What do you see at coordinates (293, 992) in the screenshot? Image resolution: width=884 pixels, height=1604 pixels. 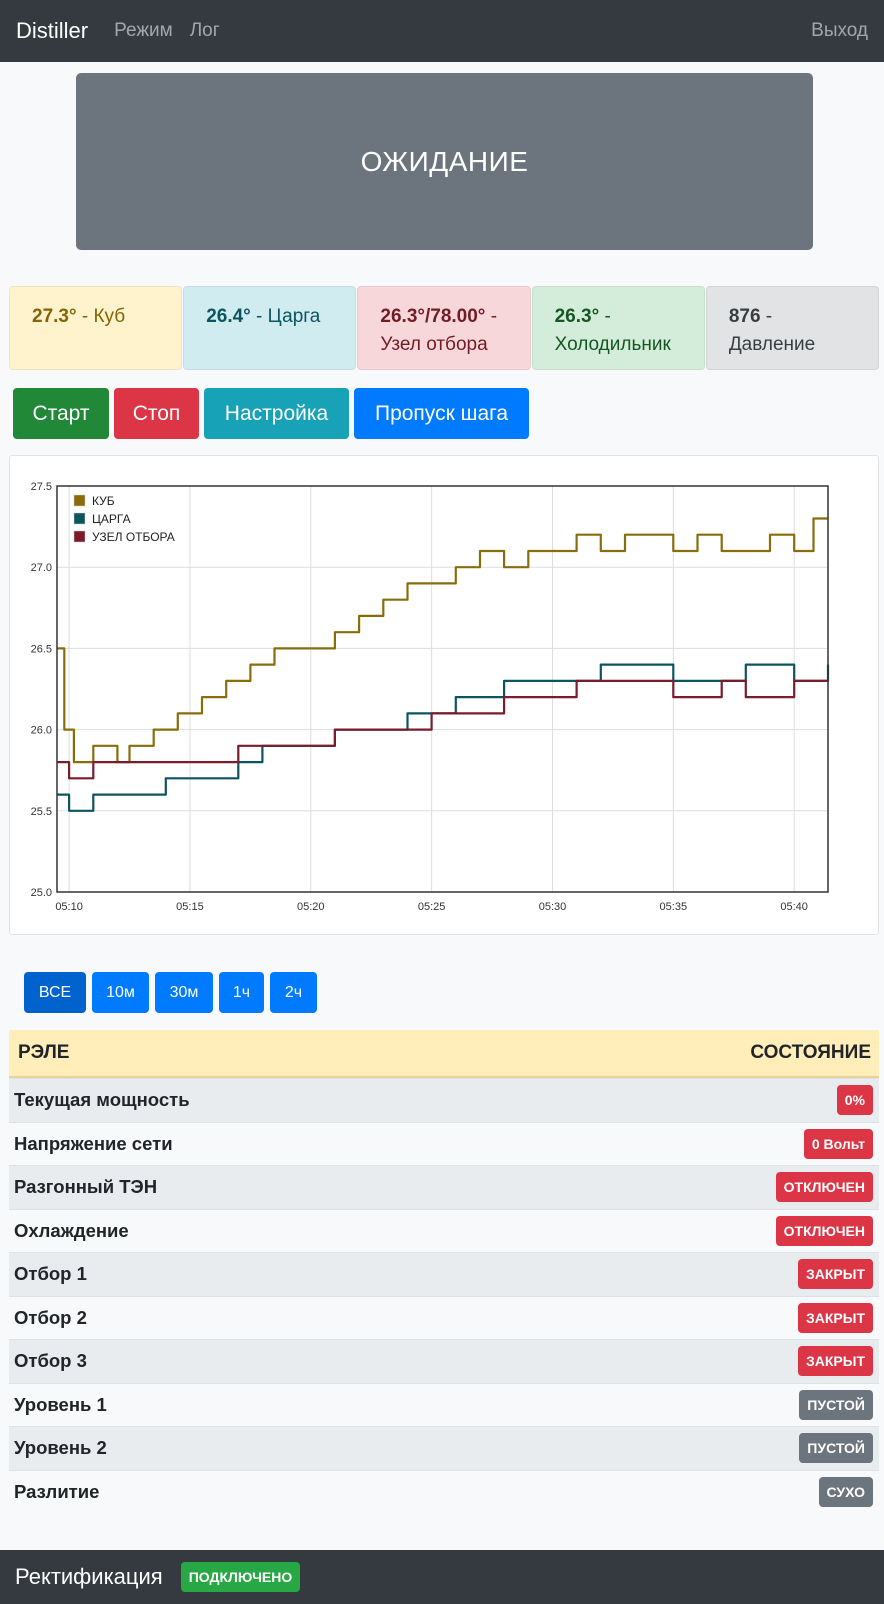 I see `range-2h-button: 2ч` at bounding box center [293, 992].